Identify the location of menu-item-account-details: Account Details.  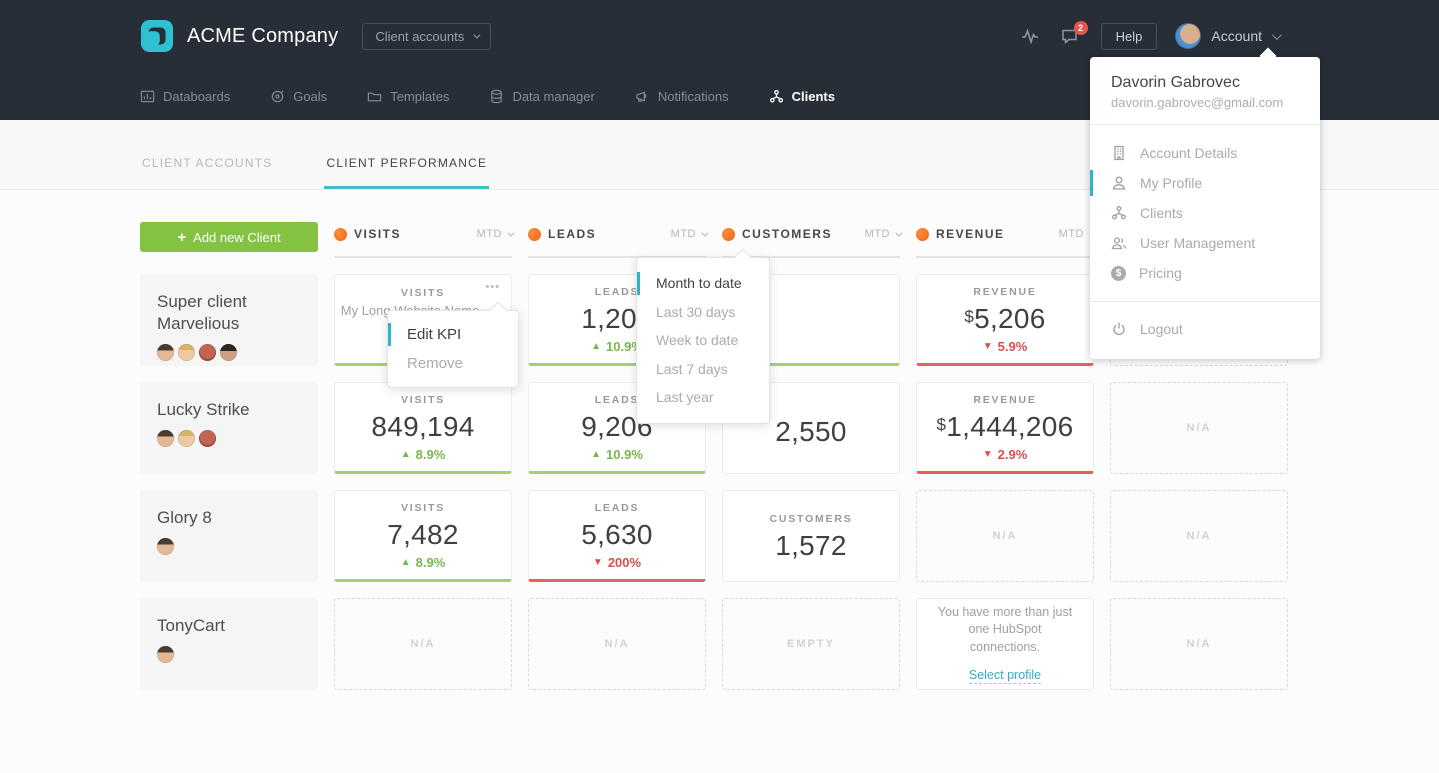
(1205, 153).